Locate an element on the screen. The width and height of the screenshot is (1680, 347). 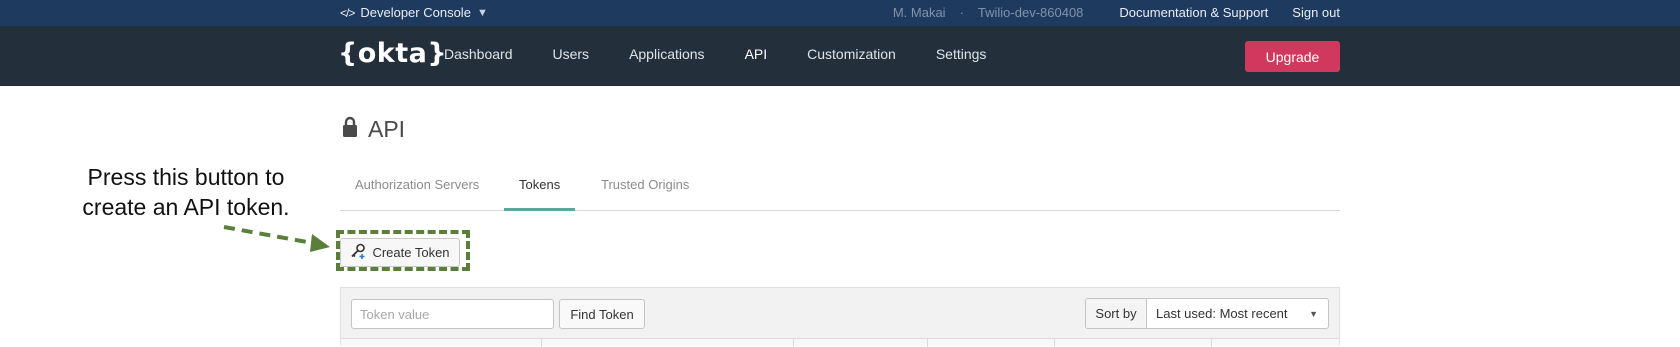
nav-item-api: API is located at coordinates (756, 54).